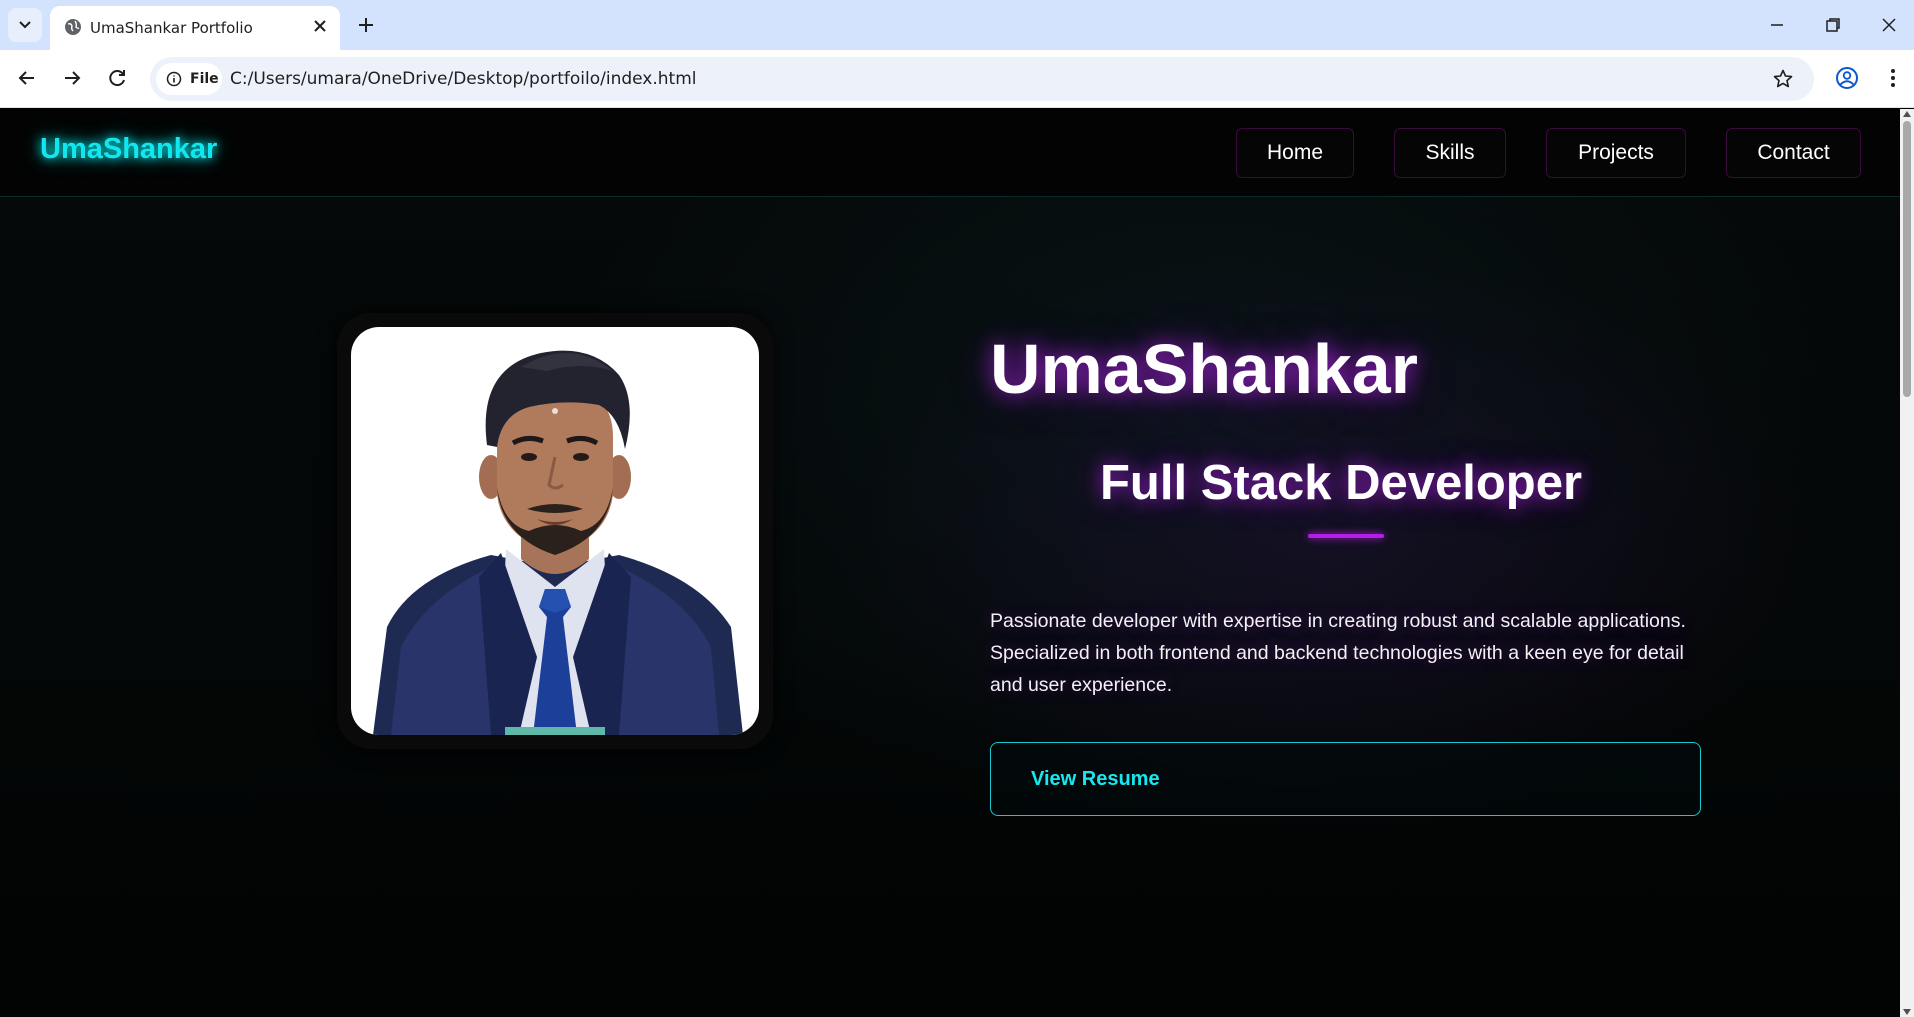 Image resolution: width=1914 pixels, height=1017 pixels. I want to click on forward-arrow-icon, so click(72, 78).